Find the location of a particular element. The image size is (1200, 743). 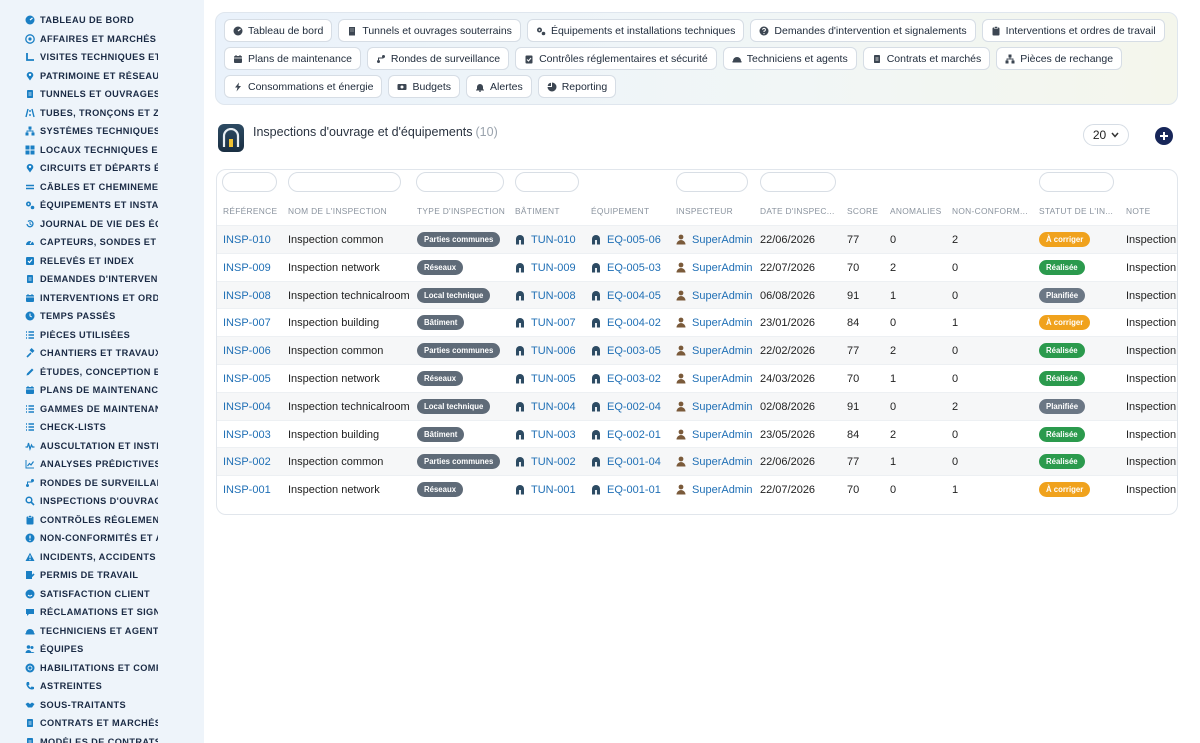

reference-link: INSP-010 is located at coordinates (247, 240).